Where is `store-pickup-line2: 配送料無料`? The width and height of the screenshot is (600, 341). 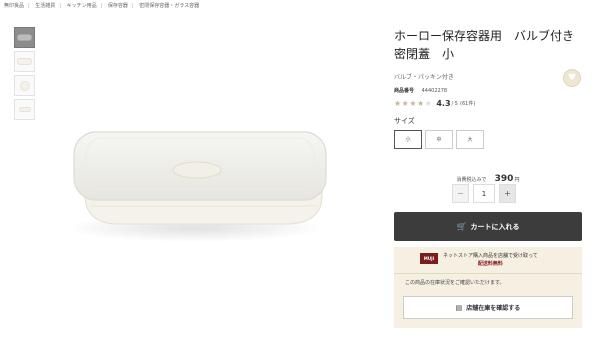
store-pickup-line2: 配送料無料 is located at coordinates (490, 264).